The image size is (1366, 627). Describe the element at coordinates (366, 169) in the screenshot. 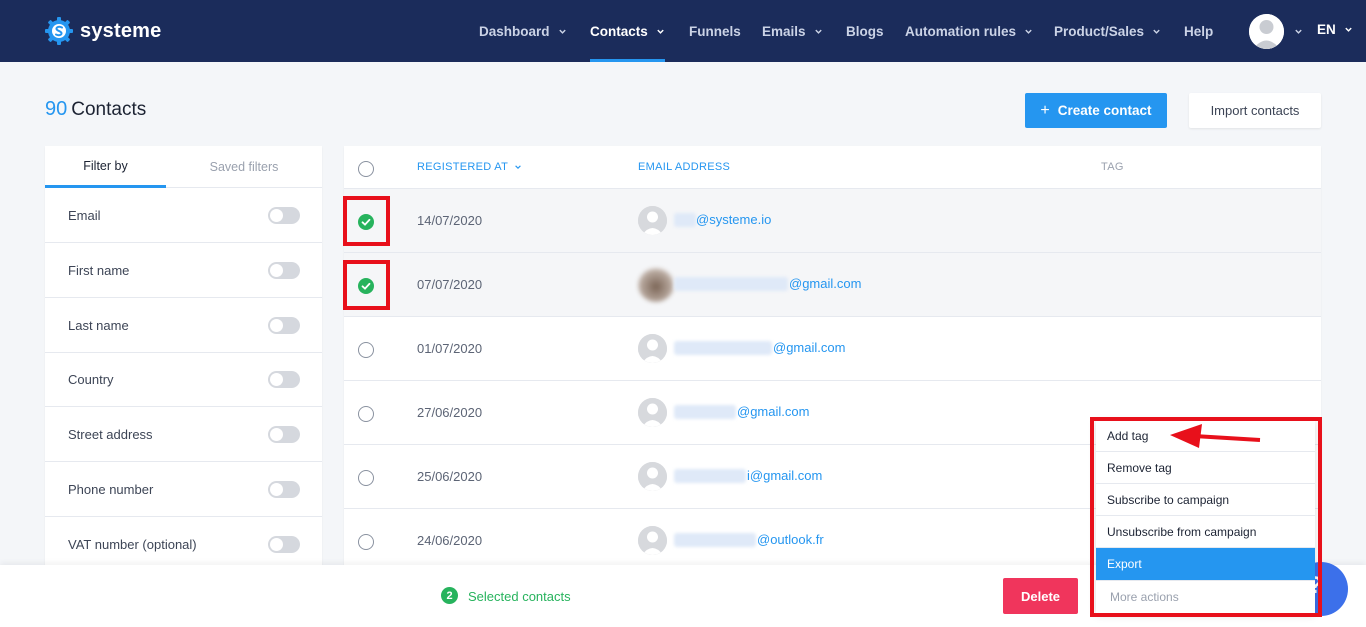

I see `select-all-radio` at that location.